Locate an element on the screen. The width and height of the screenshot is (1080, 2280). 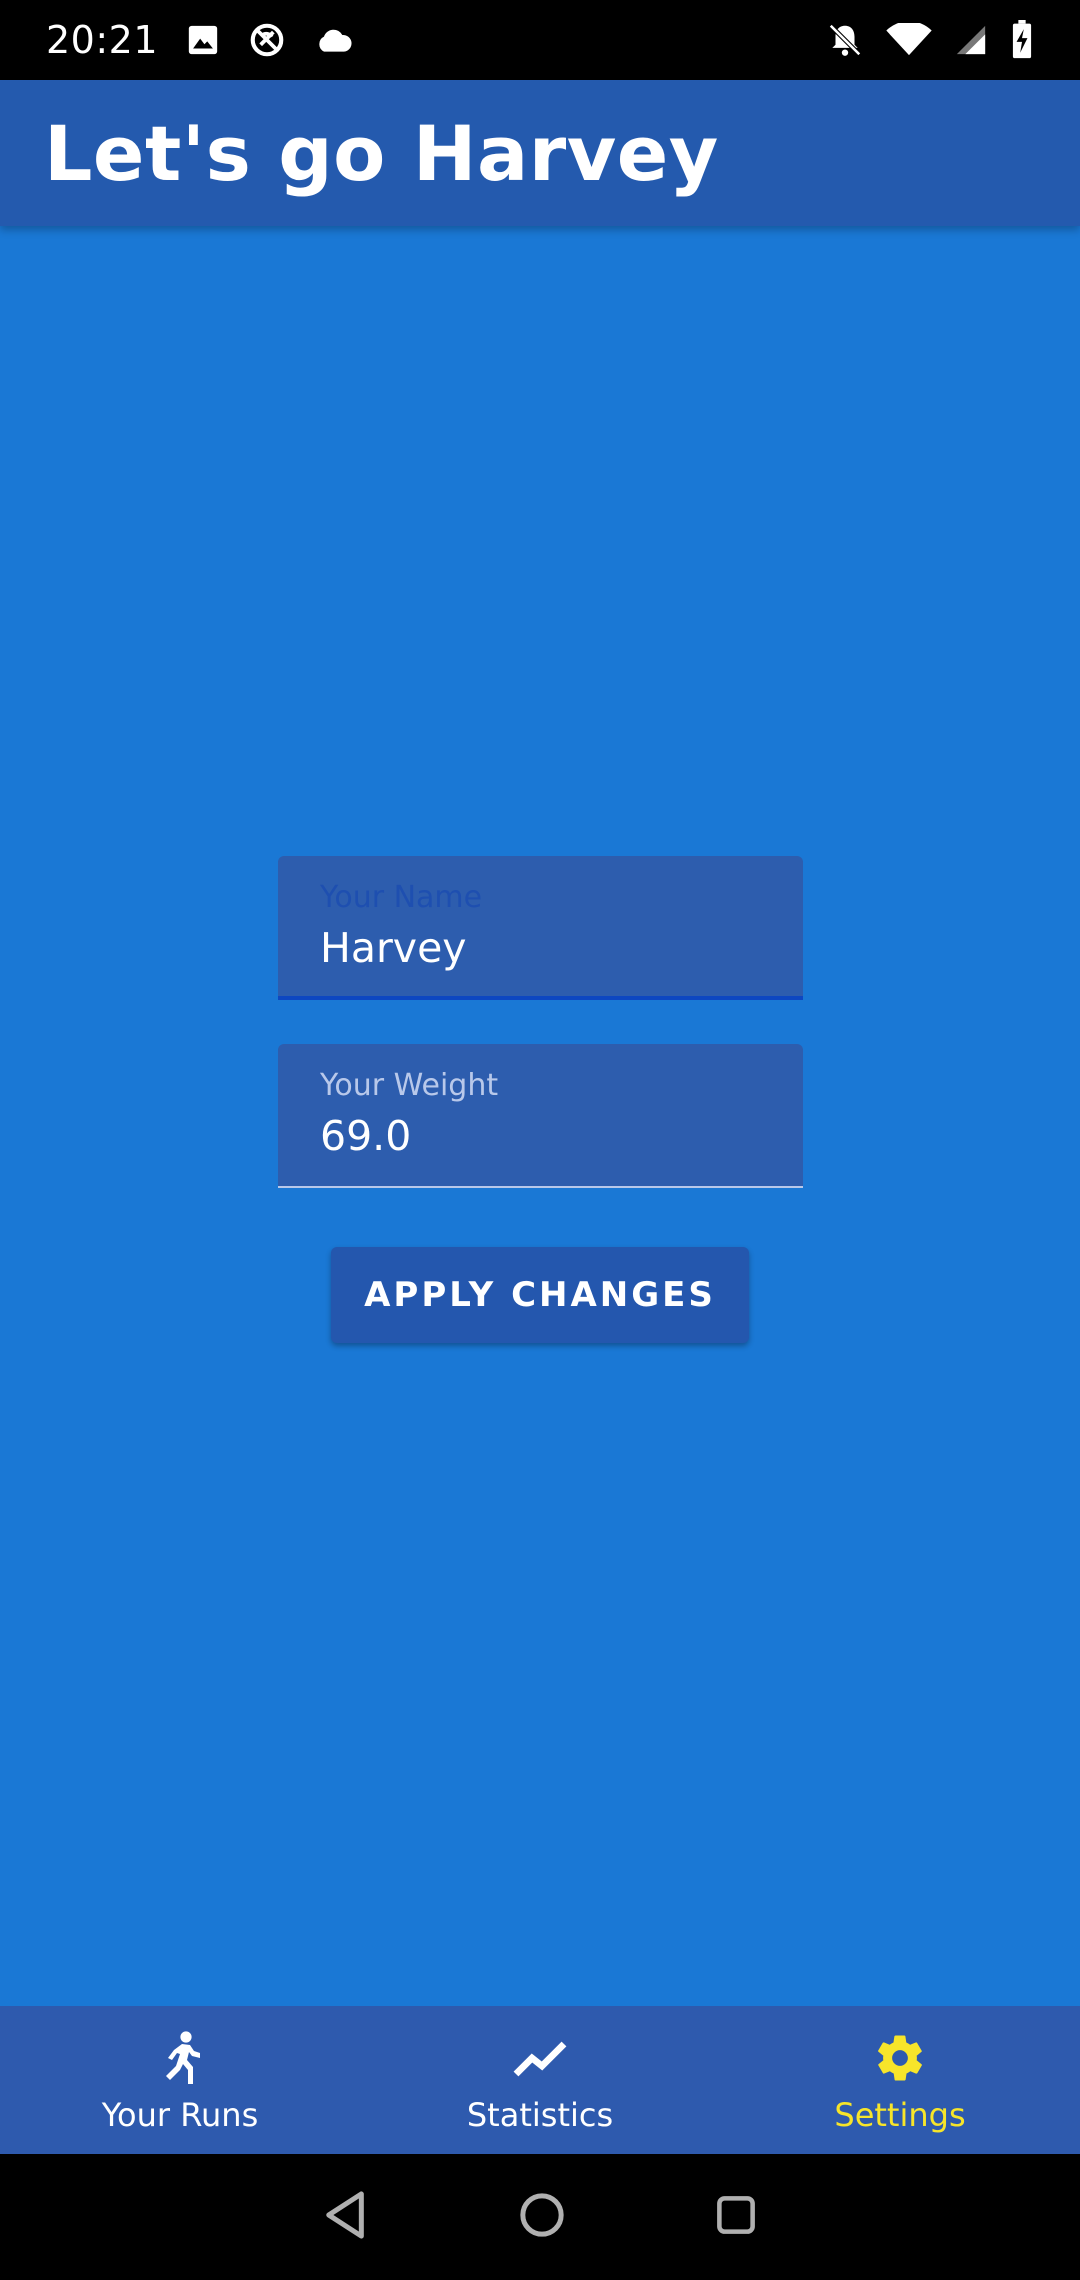
bottom-nav: Your Runs Statistics Settings is located at coordinates (540, 2080).